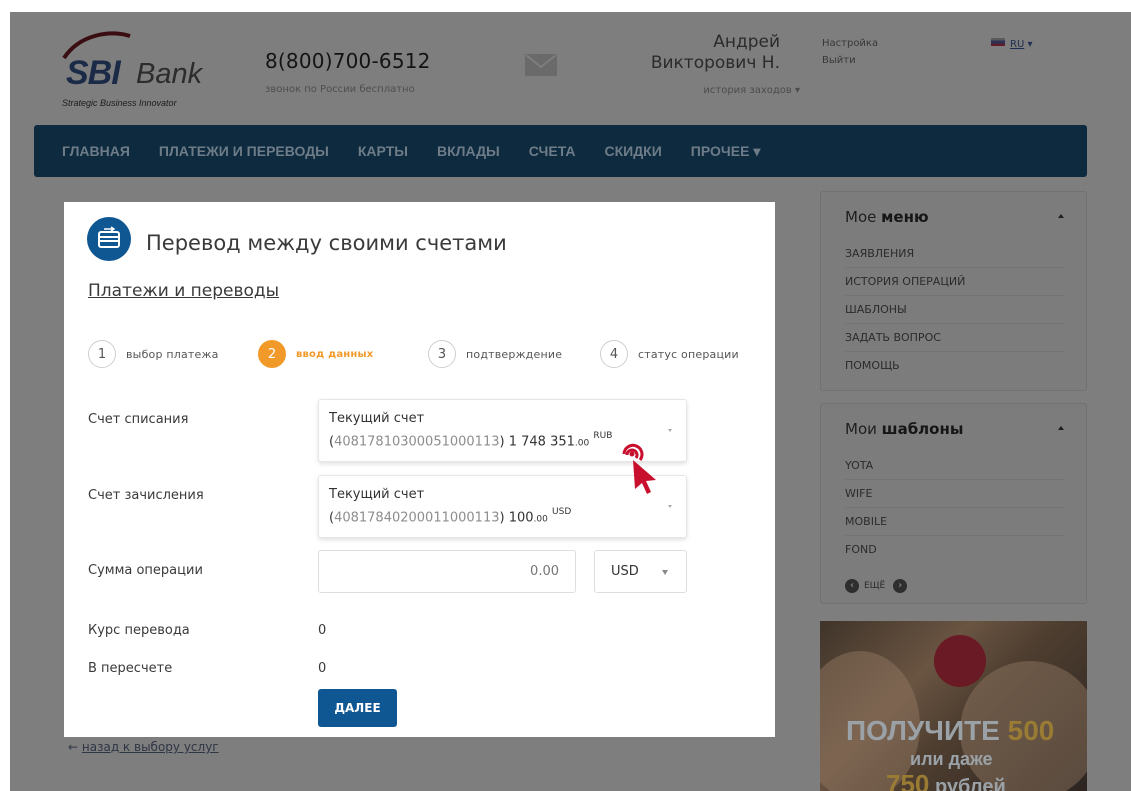 This screenshot has width=1131, height=791. Describe the element at coordinates (970, 783) in the screenshot. I see `promo-line-3-text: рублей` at that location.